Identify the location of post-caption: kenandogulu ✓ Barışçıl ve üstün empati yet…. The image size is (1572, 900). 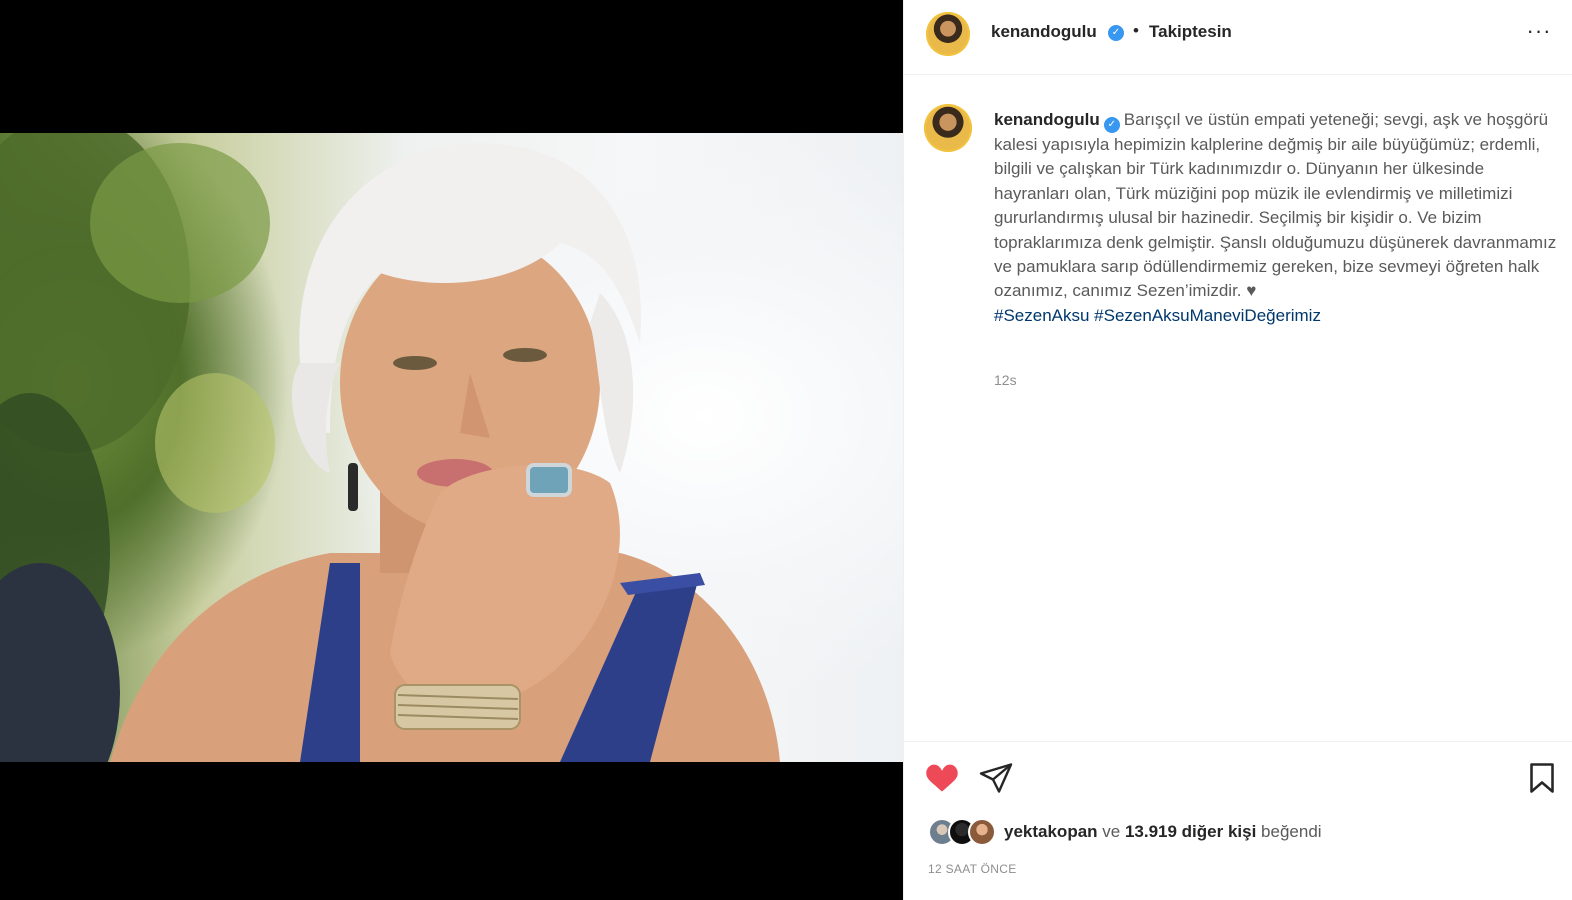
(1276, 218).